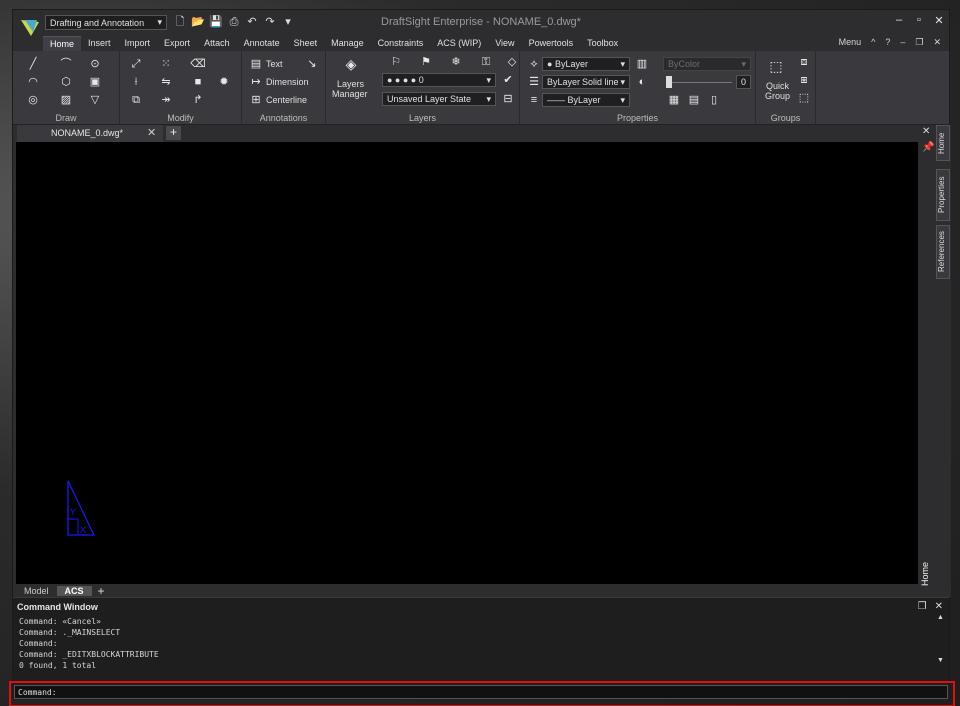  Describe the element at coordinates (707, 64) in the screenshot. I see `bycolor-dropdown: ByColor ▾` at that location.